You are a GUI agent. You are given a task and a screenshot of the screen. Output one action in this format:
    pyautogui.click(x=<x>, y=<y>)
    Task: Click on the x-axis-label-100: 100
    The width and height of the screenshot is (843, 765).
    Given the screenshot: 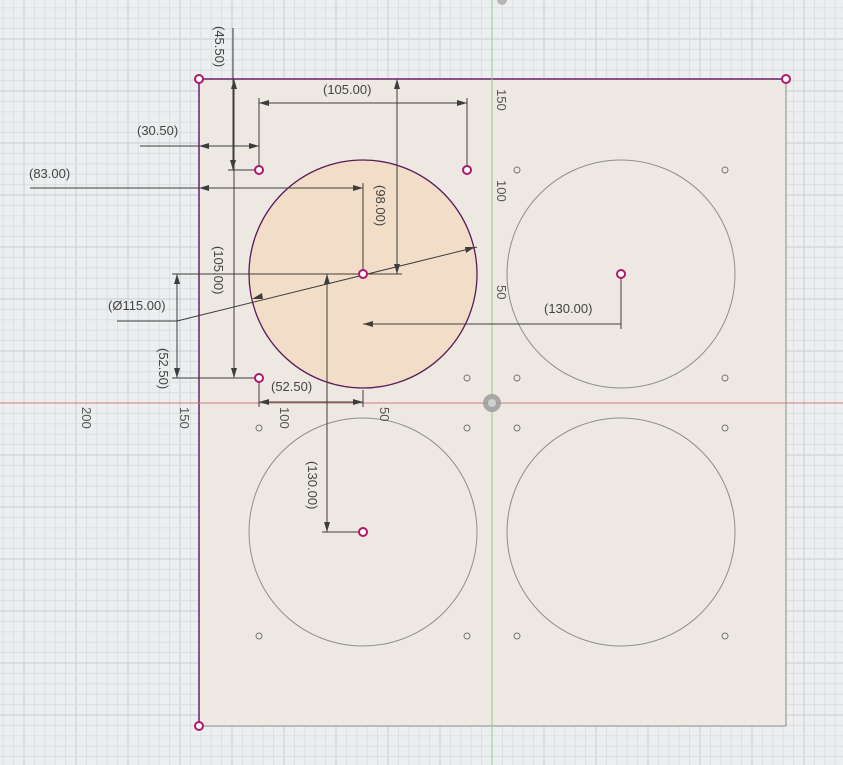 What is the action you would take?
    pyautogui.click(x=284, y=418)
    